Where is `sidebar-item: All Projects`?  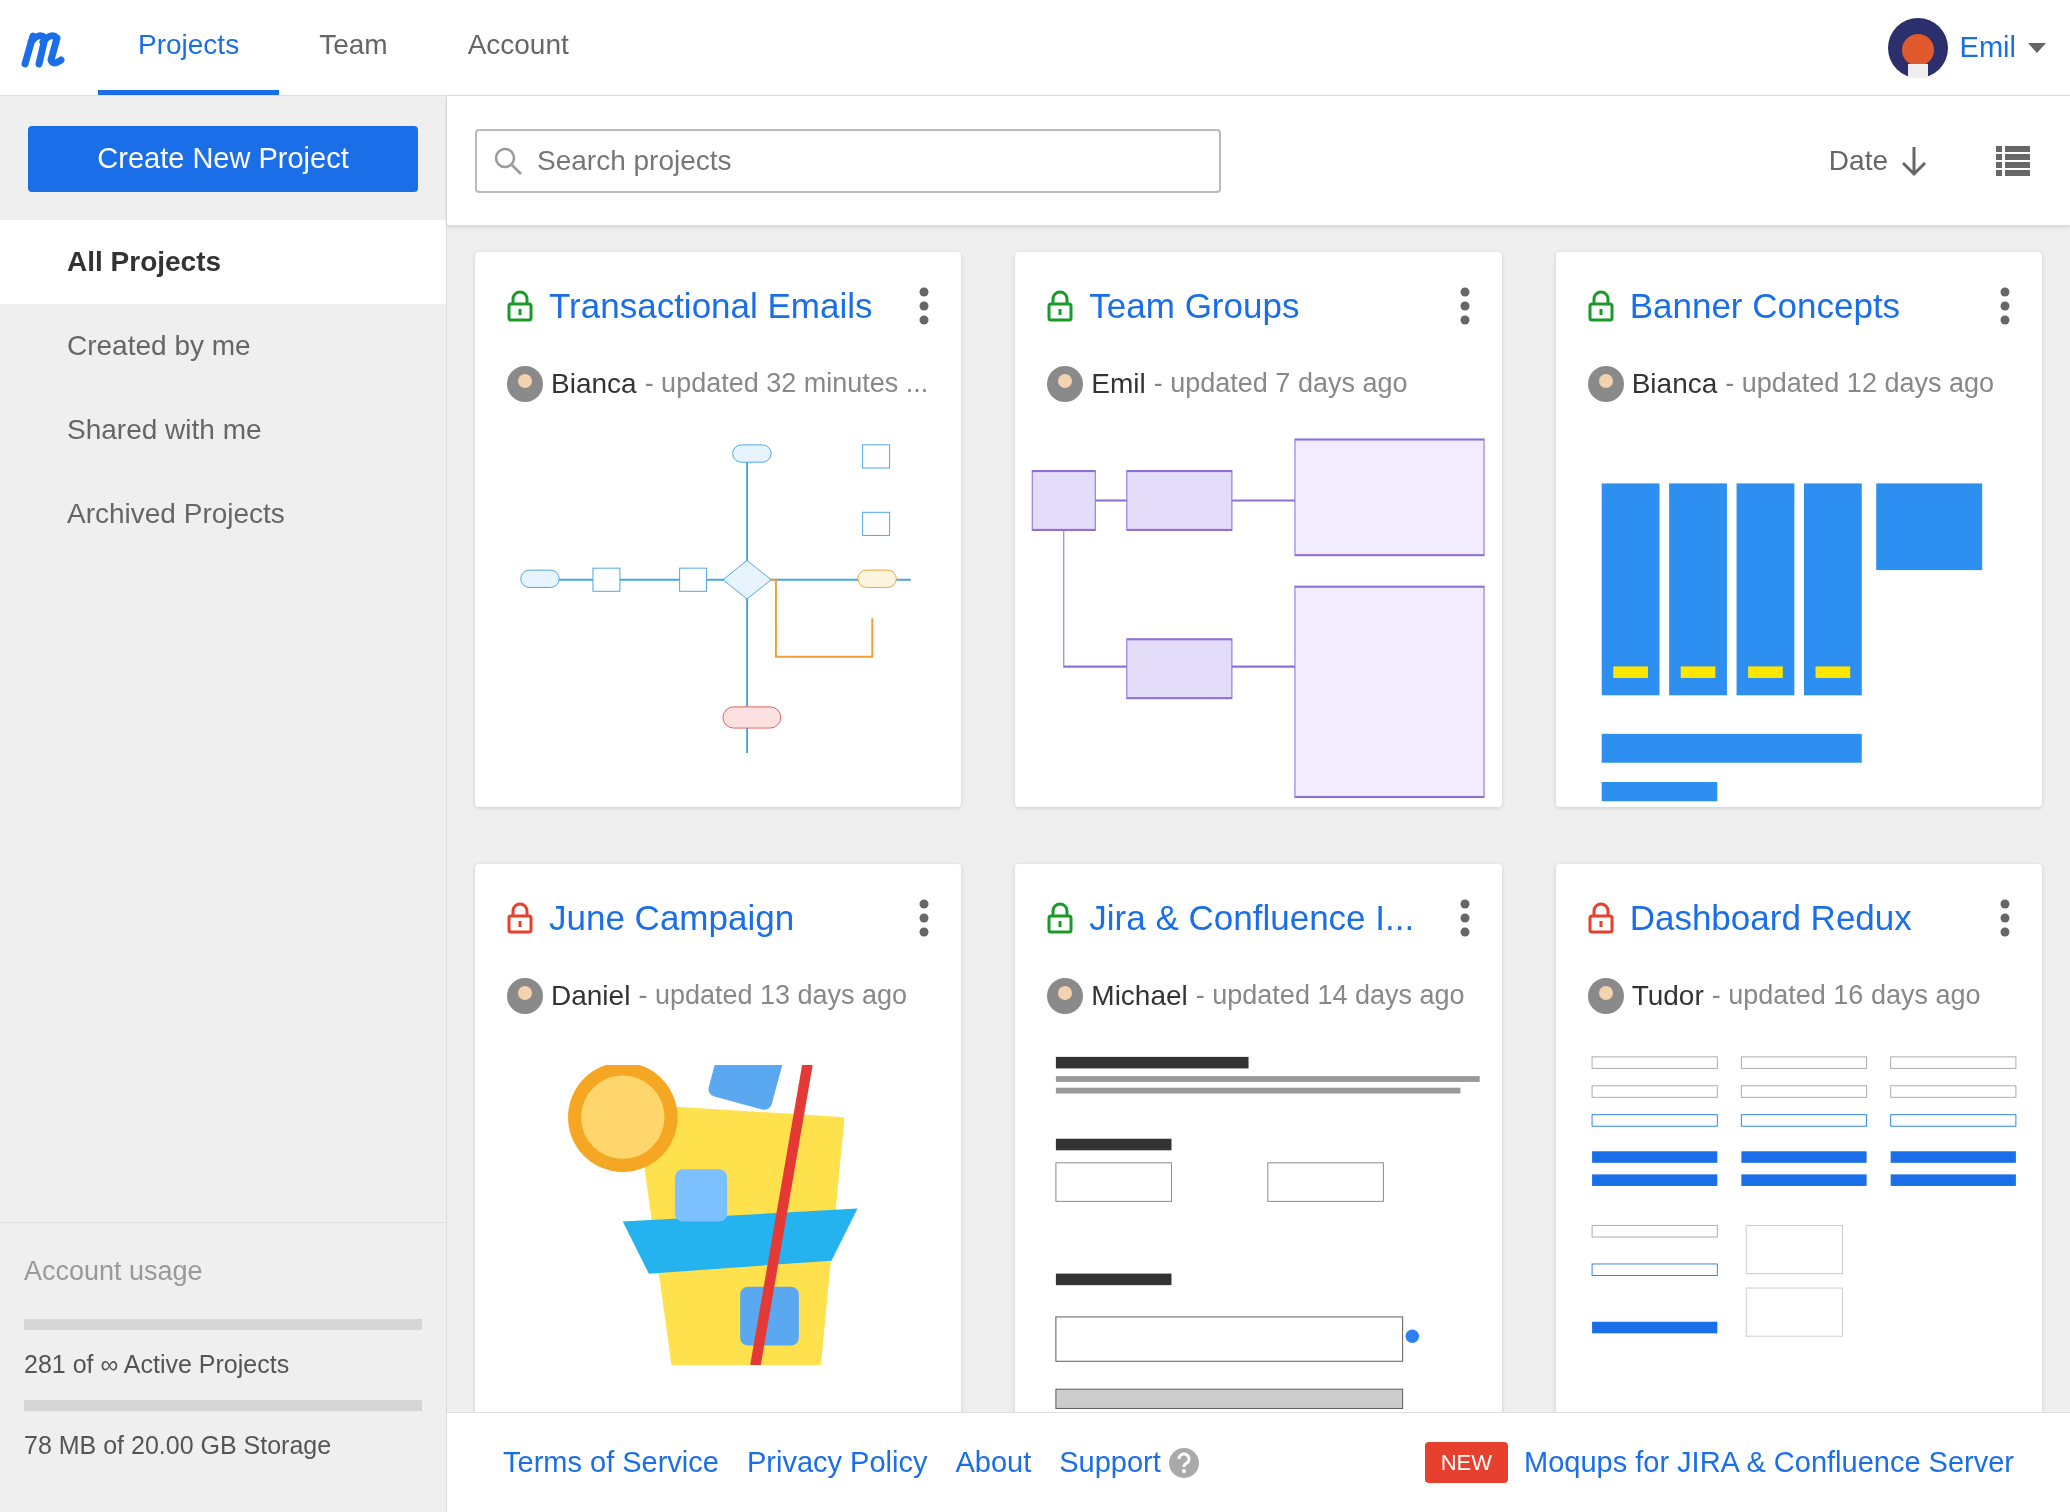
sidebar-item: All Projects is located at coordinates (223, 262).